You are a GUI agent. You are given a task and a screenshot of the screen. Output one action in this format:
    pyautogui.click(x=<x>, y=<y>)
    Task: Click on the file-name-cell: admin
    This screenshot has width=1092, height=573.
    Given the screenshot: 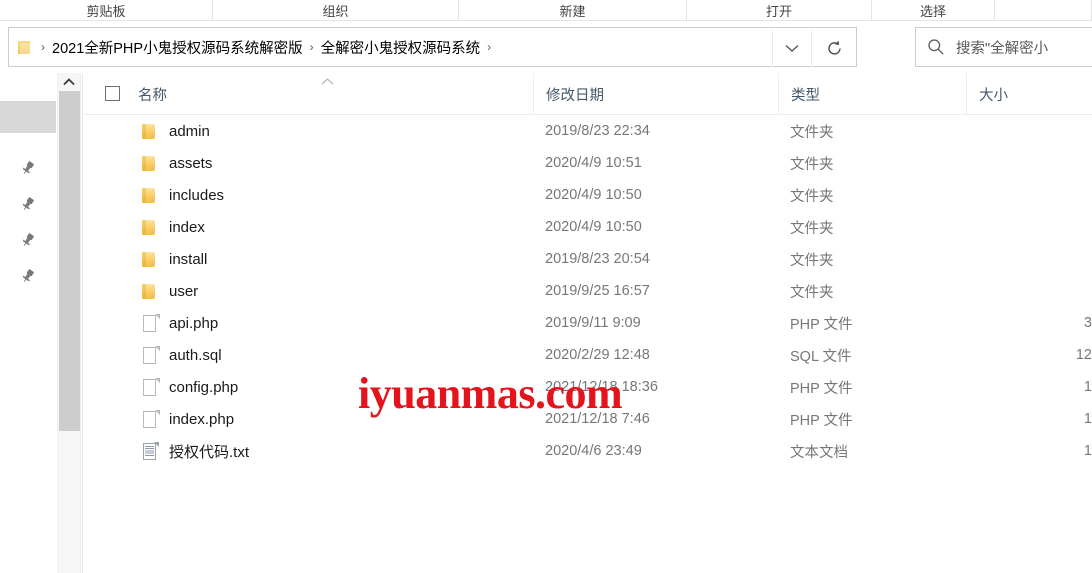 What is the action you would take?
    pyautogui.click(x=174, y=131)
    